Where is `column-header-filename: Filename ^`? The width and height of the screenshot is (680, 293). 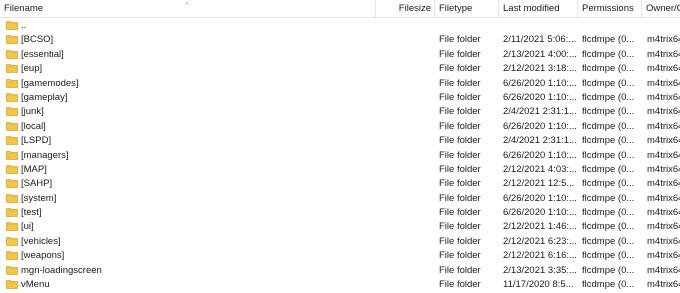
column-header-filename: Filename ^ is located at coordinates (188, 8).